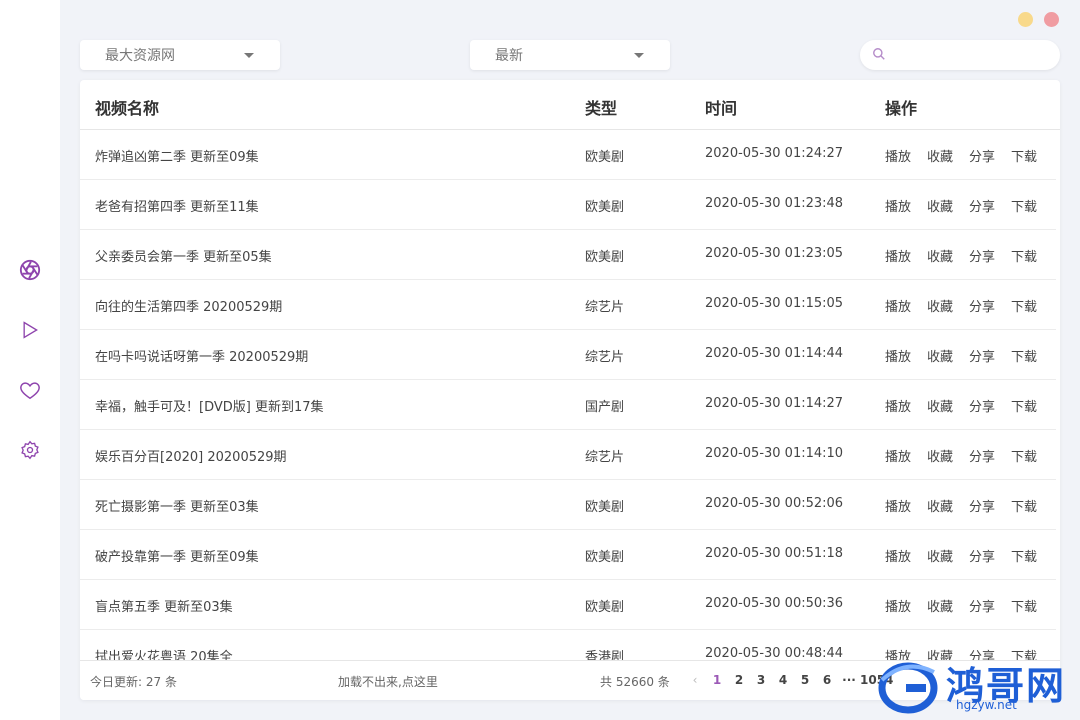 This screenshot has height=720, width=1080. I want to click on video-name: 死亡摄影第一季 更新至03集, so click(177, 505).